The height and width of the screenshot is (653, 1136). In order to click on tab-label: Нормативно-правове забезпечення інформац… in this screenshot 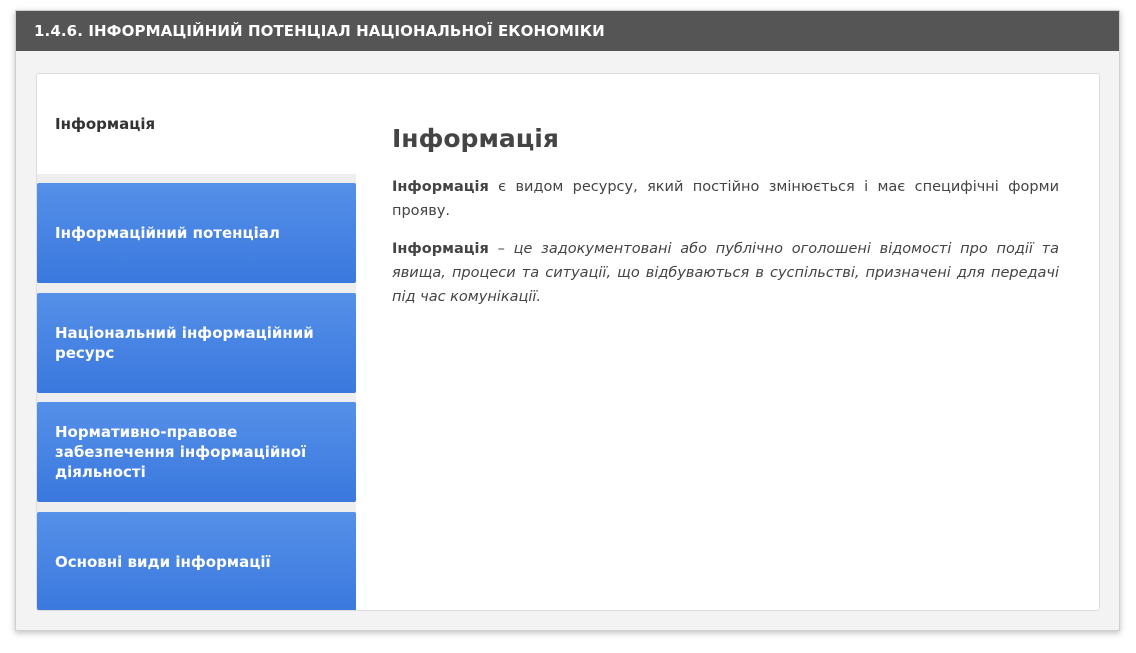, I will do `click(181, 452)`.